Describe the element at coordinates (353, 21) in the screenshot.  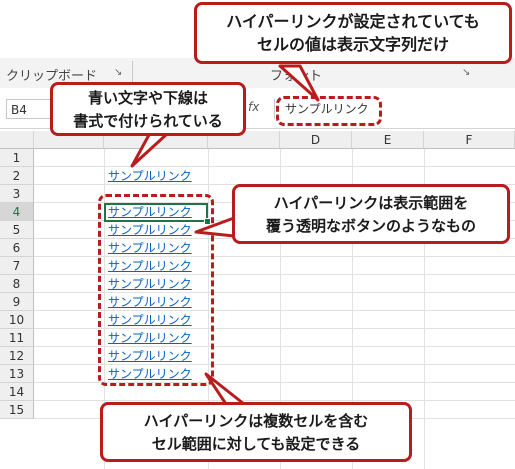
I see `callout-top-line1: ハイパーリンクが設定されていても` at that location.